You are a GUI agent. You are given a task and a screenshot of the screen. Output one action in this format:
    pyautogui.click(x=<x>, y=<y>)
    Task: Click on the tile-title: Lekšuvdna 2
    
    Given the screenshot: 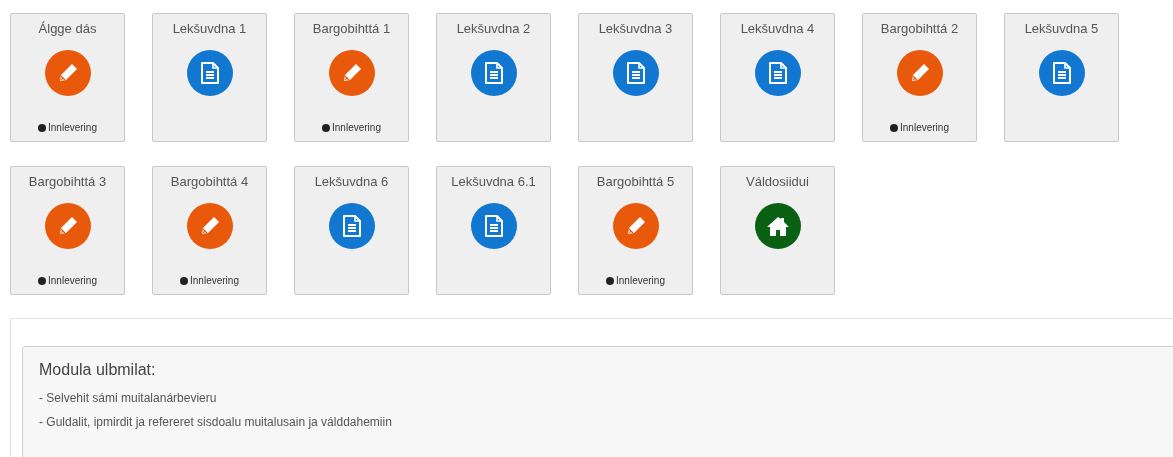 What is the action you would take?
    pyautogui.click(x=493, y=29)
    